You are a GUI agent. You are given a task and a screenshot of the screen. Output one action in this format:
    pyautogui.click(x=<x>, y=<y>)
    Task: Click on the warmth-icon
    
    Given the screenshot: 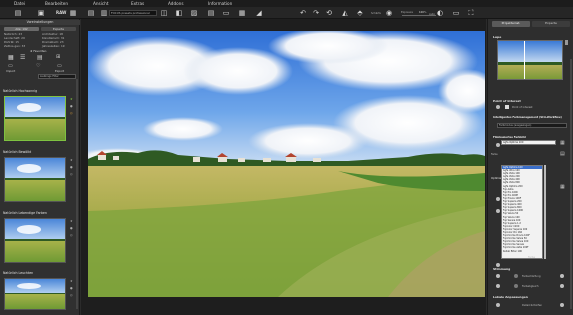 What is the action you would take?
    pyautogui.click(x=516, y=286)
    